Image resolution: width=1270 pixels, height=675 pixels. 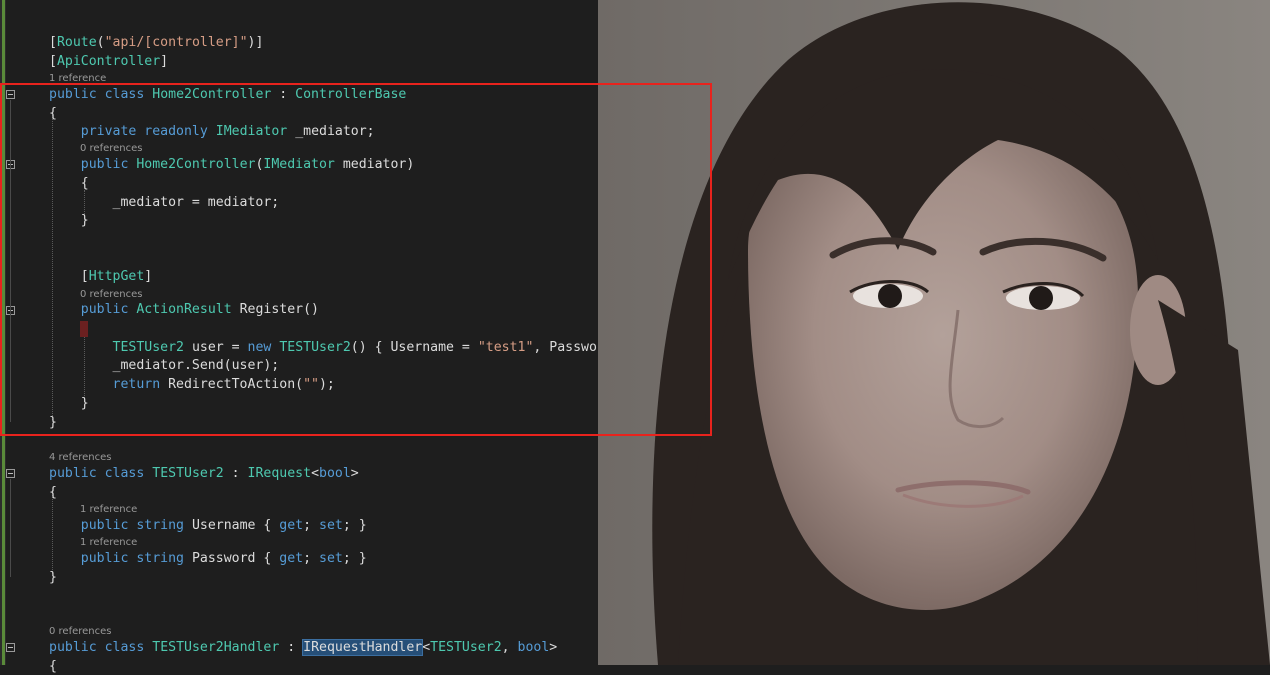 What do you see at coordinates (116, 276) in the screenshot?
I see `code-token: HttpGet` at bounding box center [116, 276].